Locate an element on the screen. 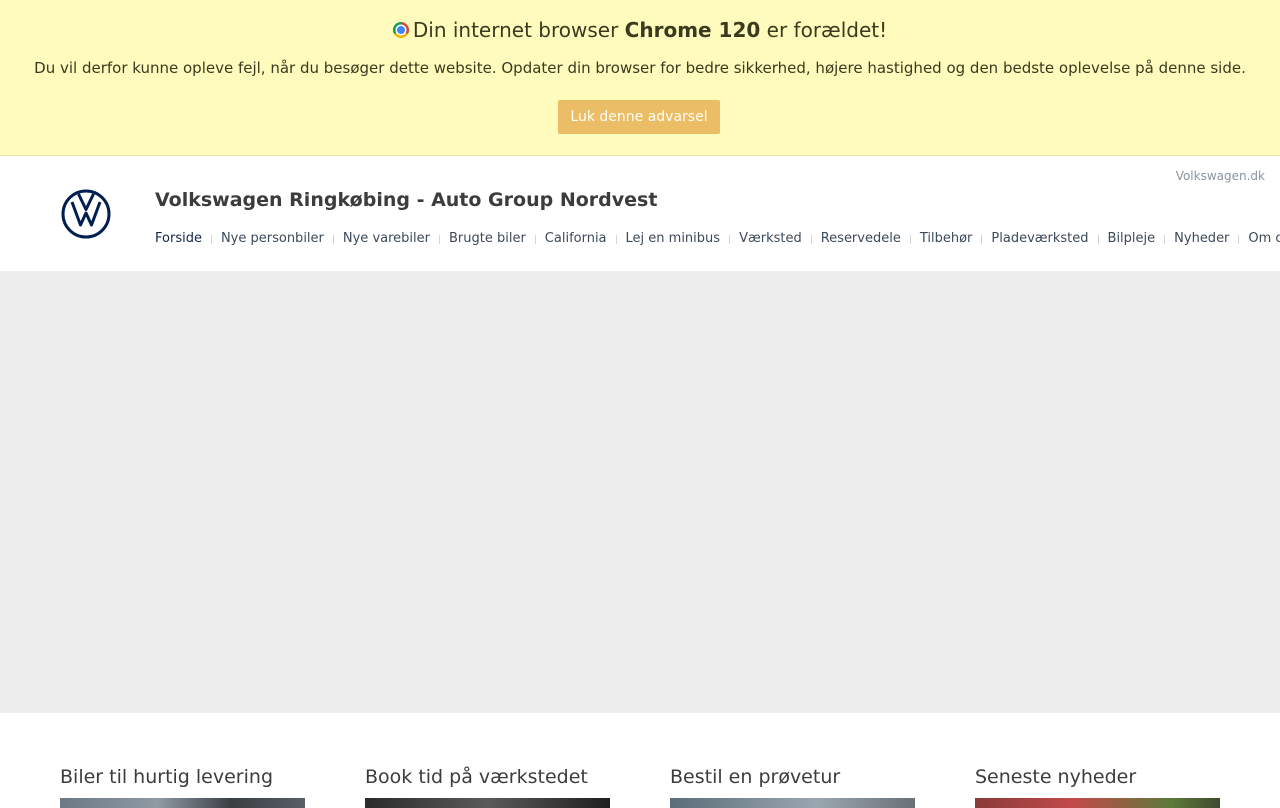  tile-title: Bestil en prøvetur is located at coordinates (755, 777).